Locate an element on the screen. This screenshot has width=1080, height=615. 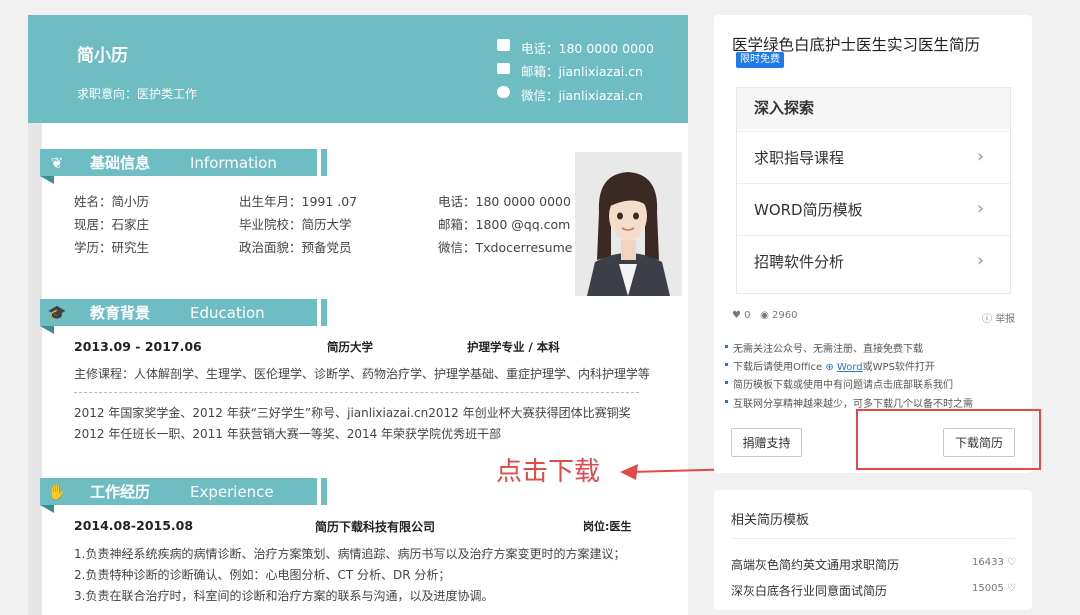
info-residence: 现居：石家庄 is located at coordinates (112, 224).